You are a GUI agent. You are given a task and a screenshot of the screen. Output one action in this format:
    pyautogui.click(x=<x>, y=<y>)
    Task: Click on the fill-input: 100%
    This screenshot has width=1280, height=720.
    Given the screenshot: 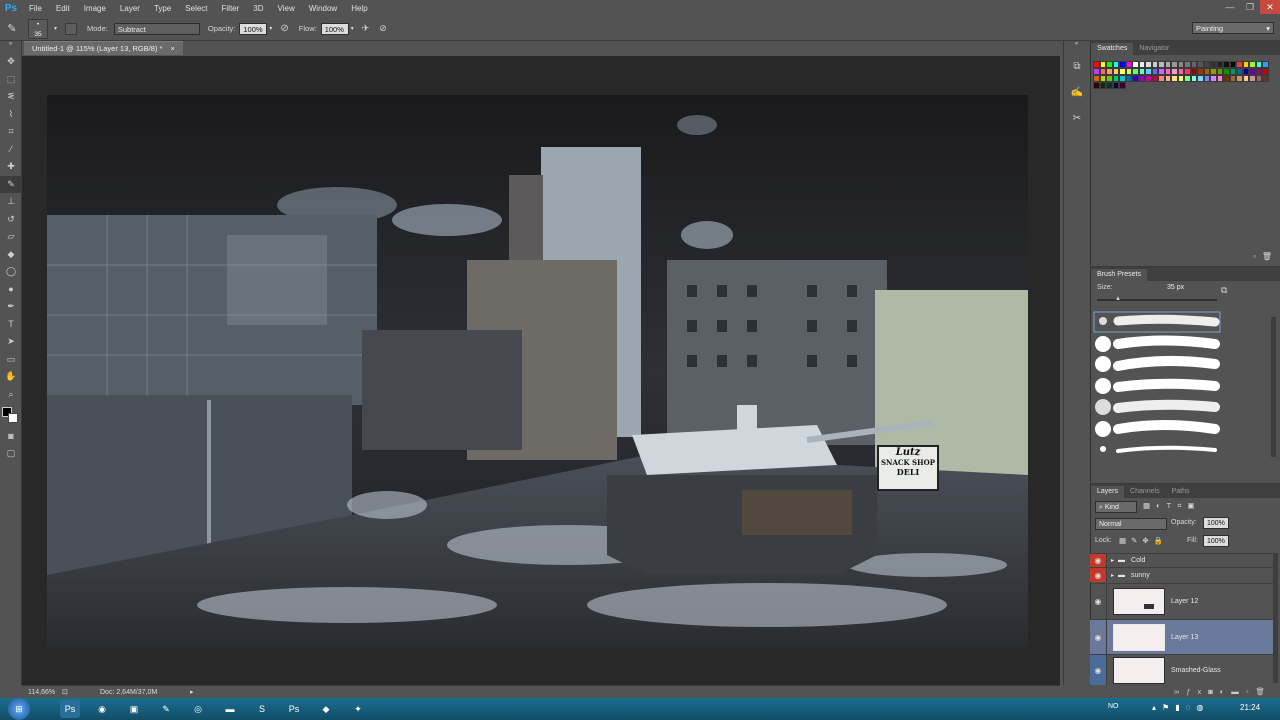 What is the action you would take?
    pyautogui.click(x=1216, y=541)
    